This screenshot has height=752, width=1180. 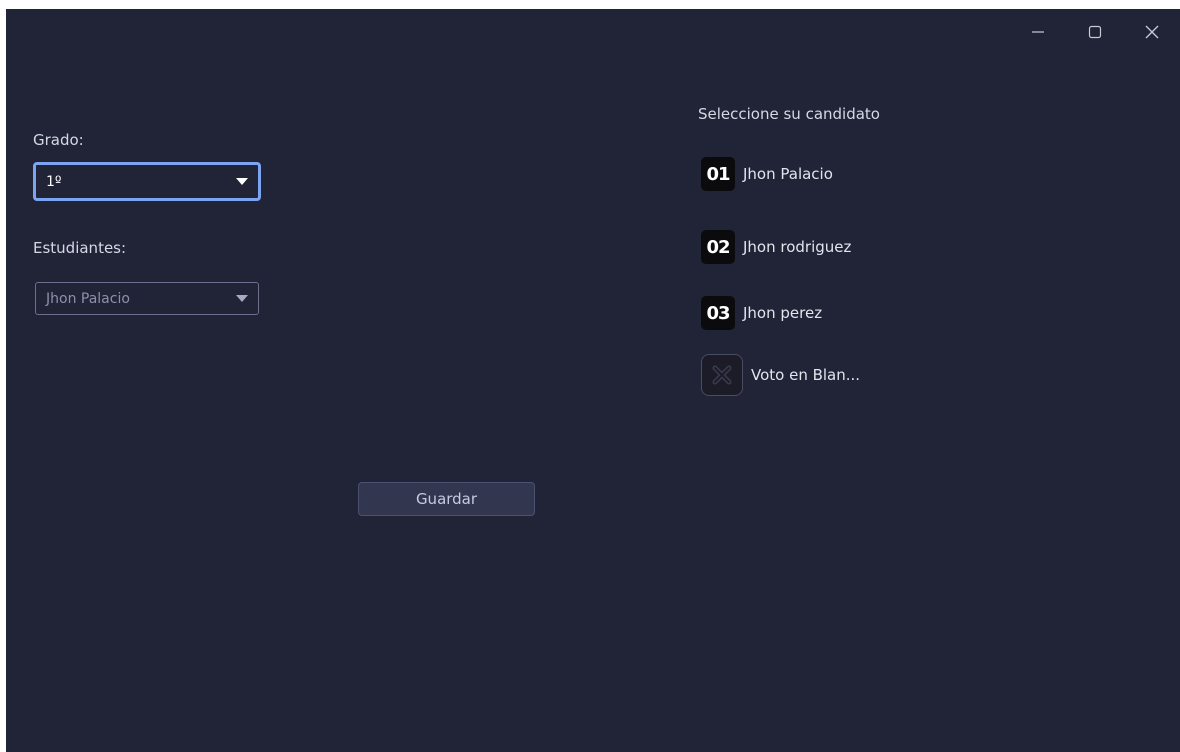 I want to click on minimize-icon, so click(x=1037, y=32).